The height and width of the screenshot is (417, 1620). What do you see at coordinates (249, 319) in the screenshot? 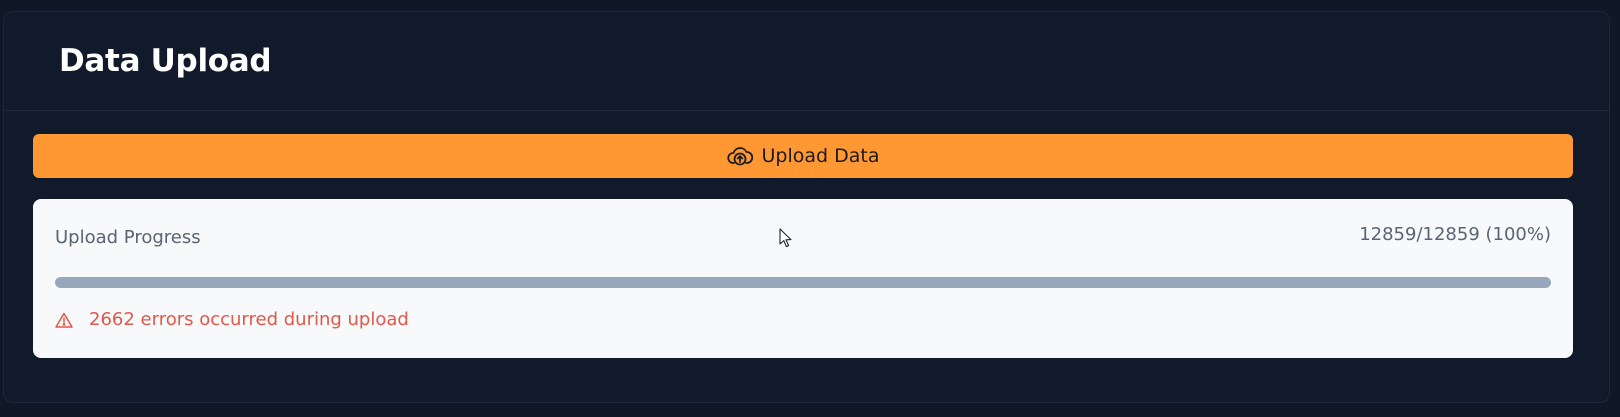
I see `error-message: 2662 errors occurred during upload` at bounding box center [249, 319].